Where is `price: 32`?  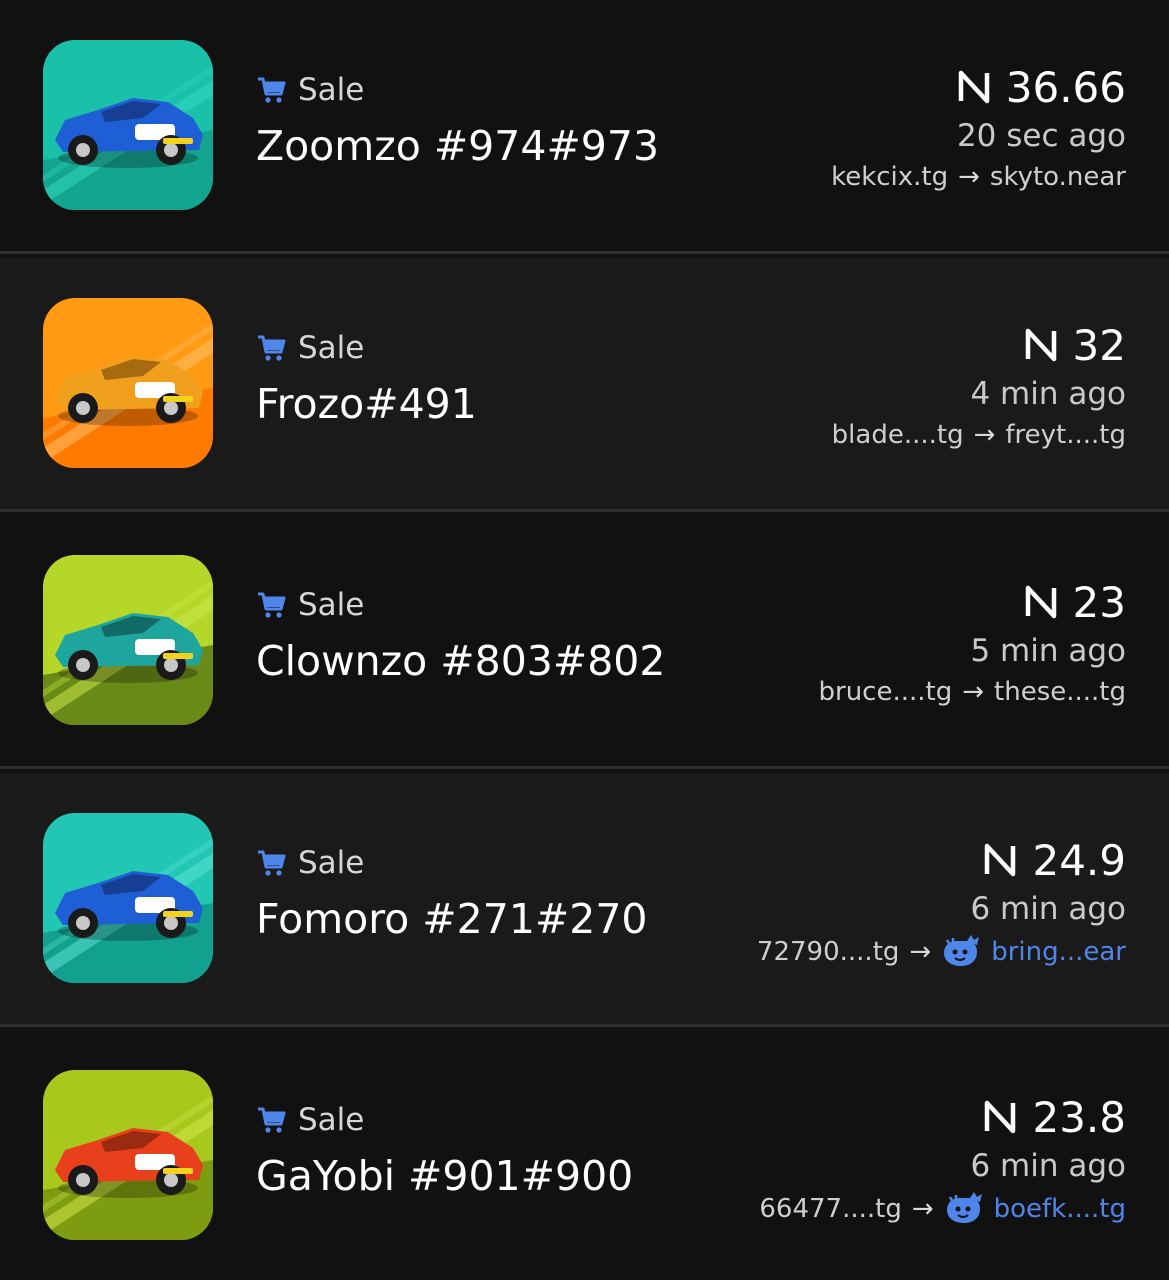
price: 32 is located at coordinates (1074, 345).